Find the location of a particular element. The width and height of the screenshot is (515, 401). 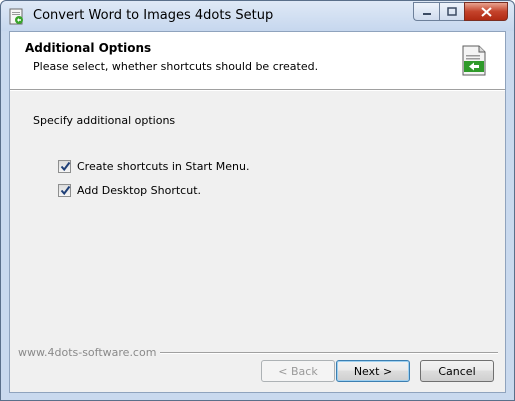

brand-url: www.4dots-software.com is located at coordinates (87, 352).